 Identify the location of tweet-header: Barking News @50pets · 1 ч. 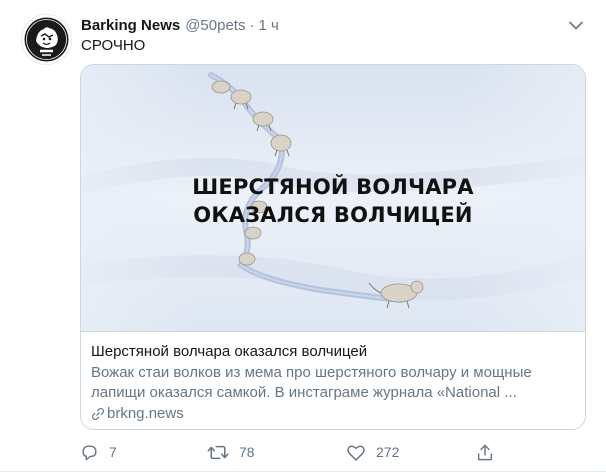
(333, 25).